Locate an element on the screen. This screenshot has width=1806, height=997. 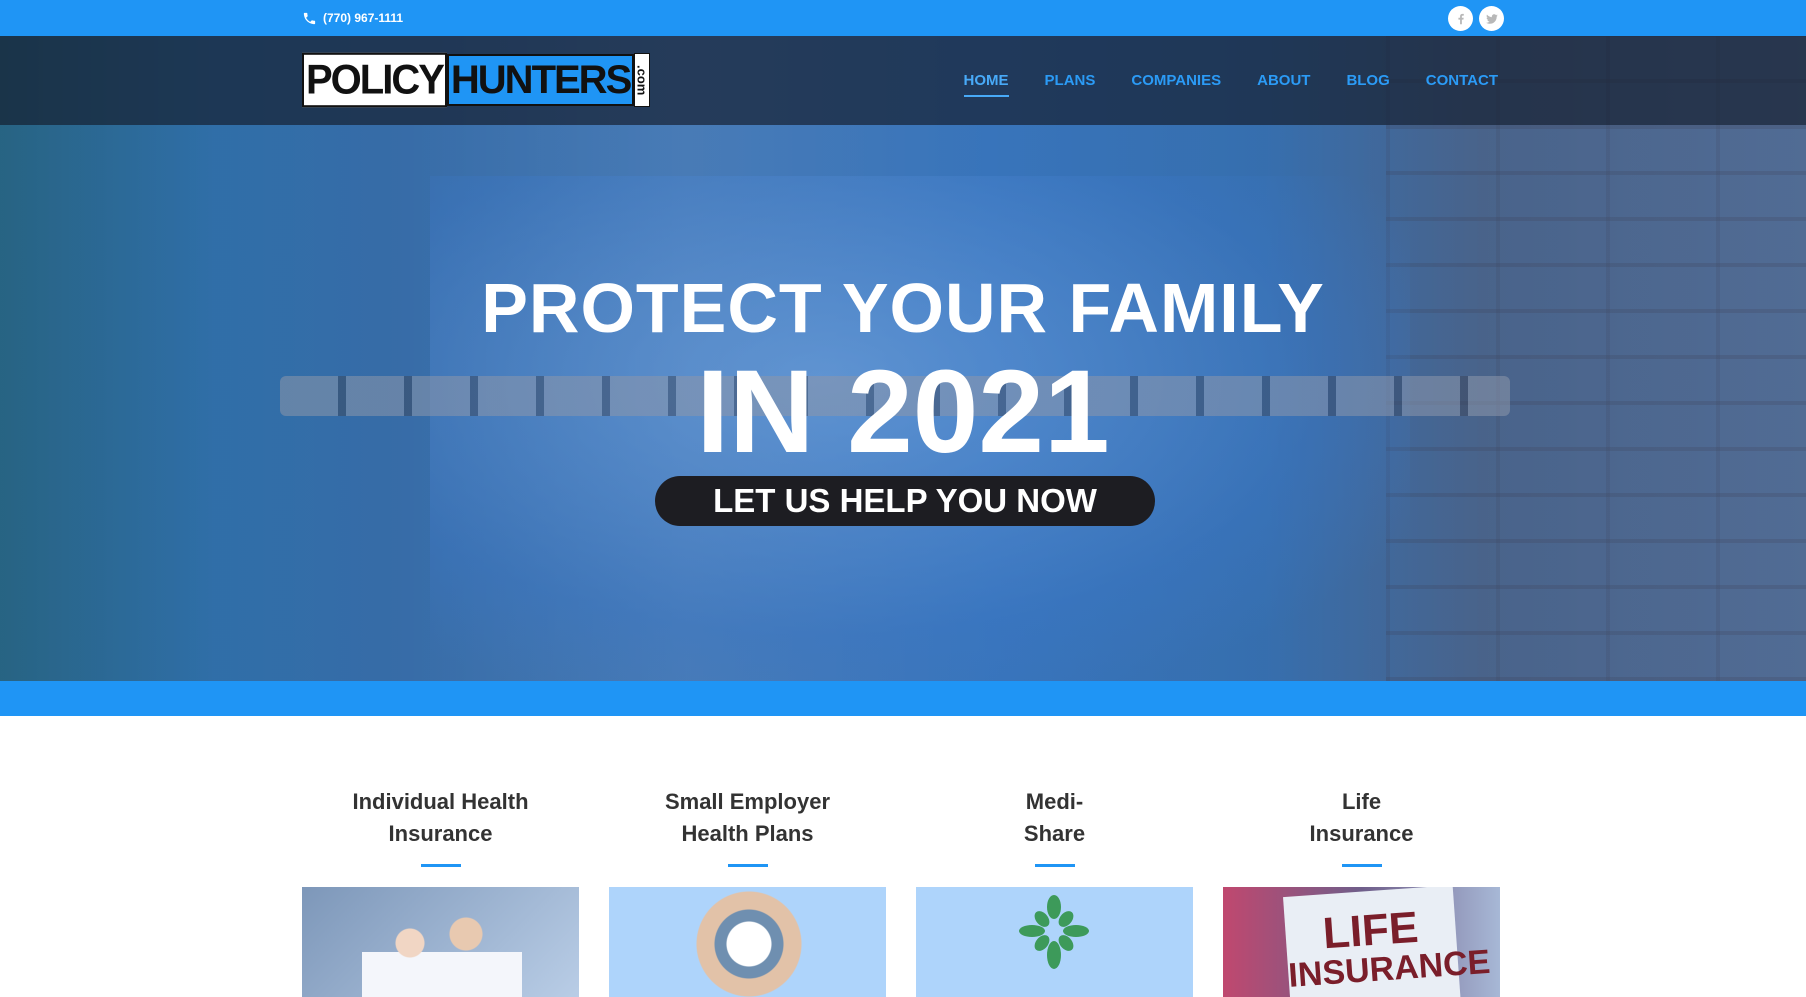
facebook-icon is located at coordinates (1460, 18).